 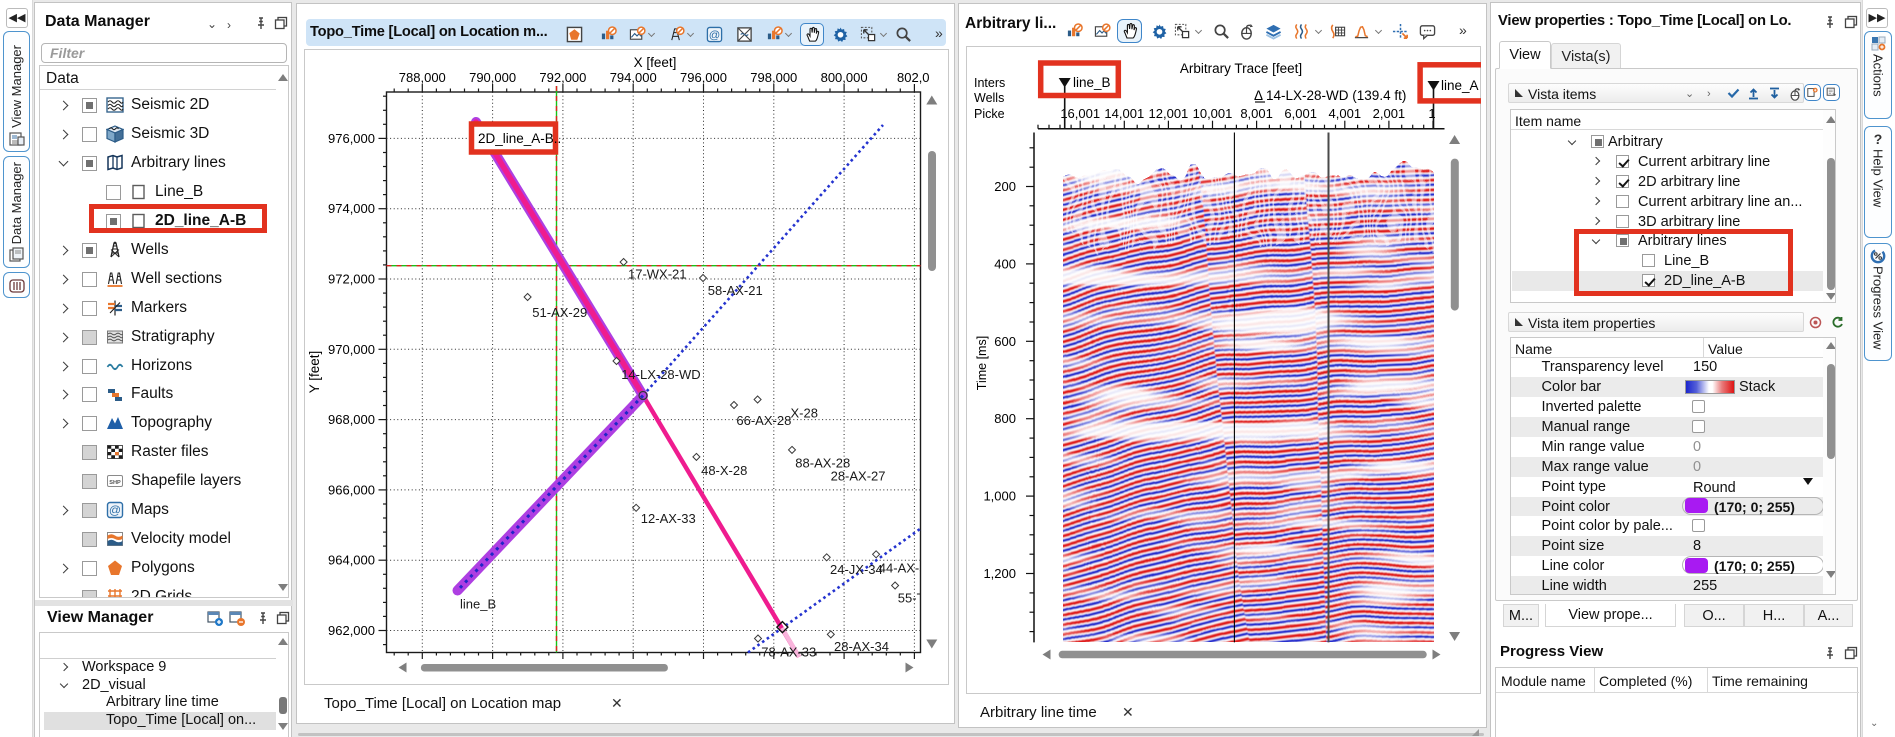 I want to click on svg-text: 792,000, so click(x=562, y=77).